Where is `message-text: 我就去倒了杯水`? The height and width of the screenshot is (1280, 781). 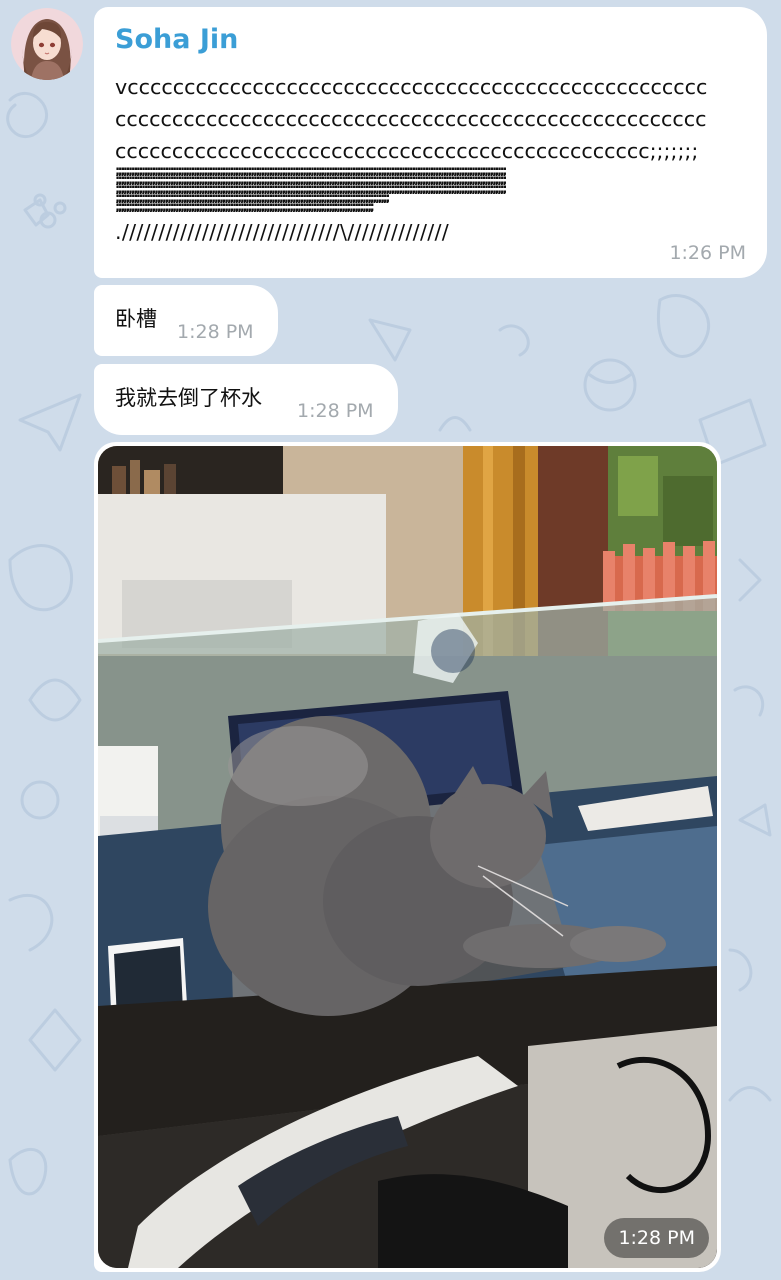
message-text: 我就去倒了杯水 is located at coordinates (188, 398).